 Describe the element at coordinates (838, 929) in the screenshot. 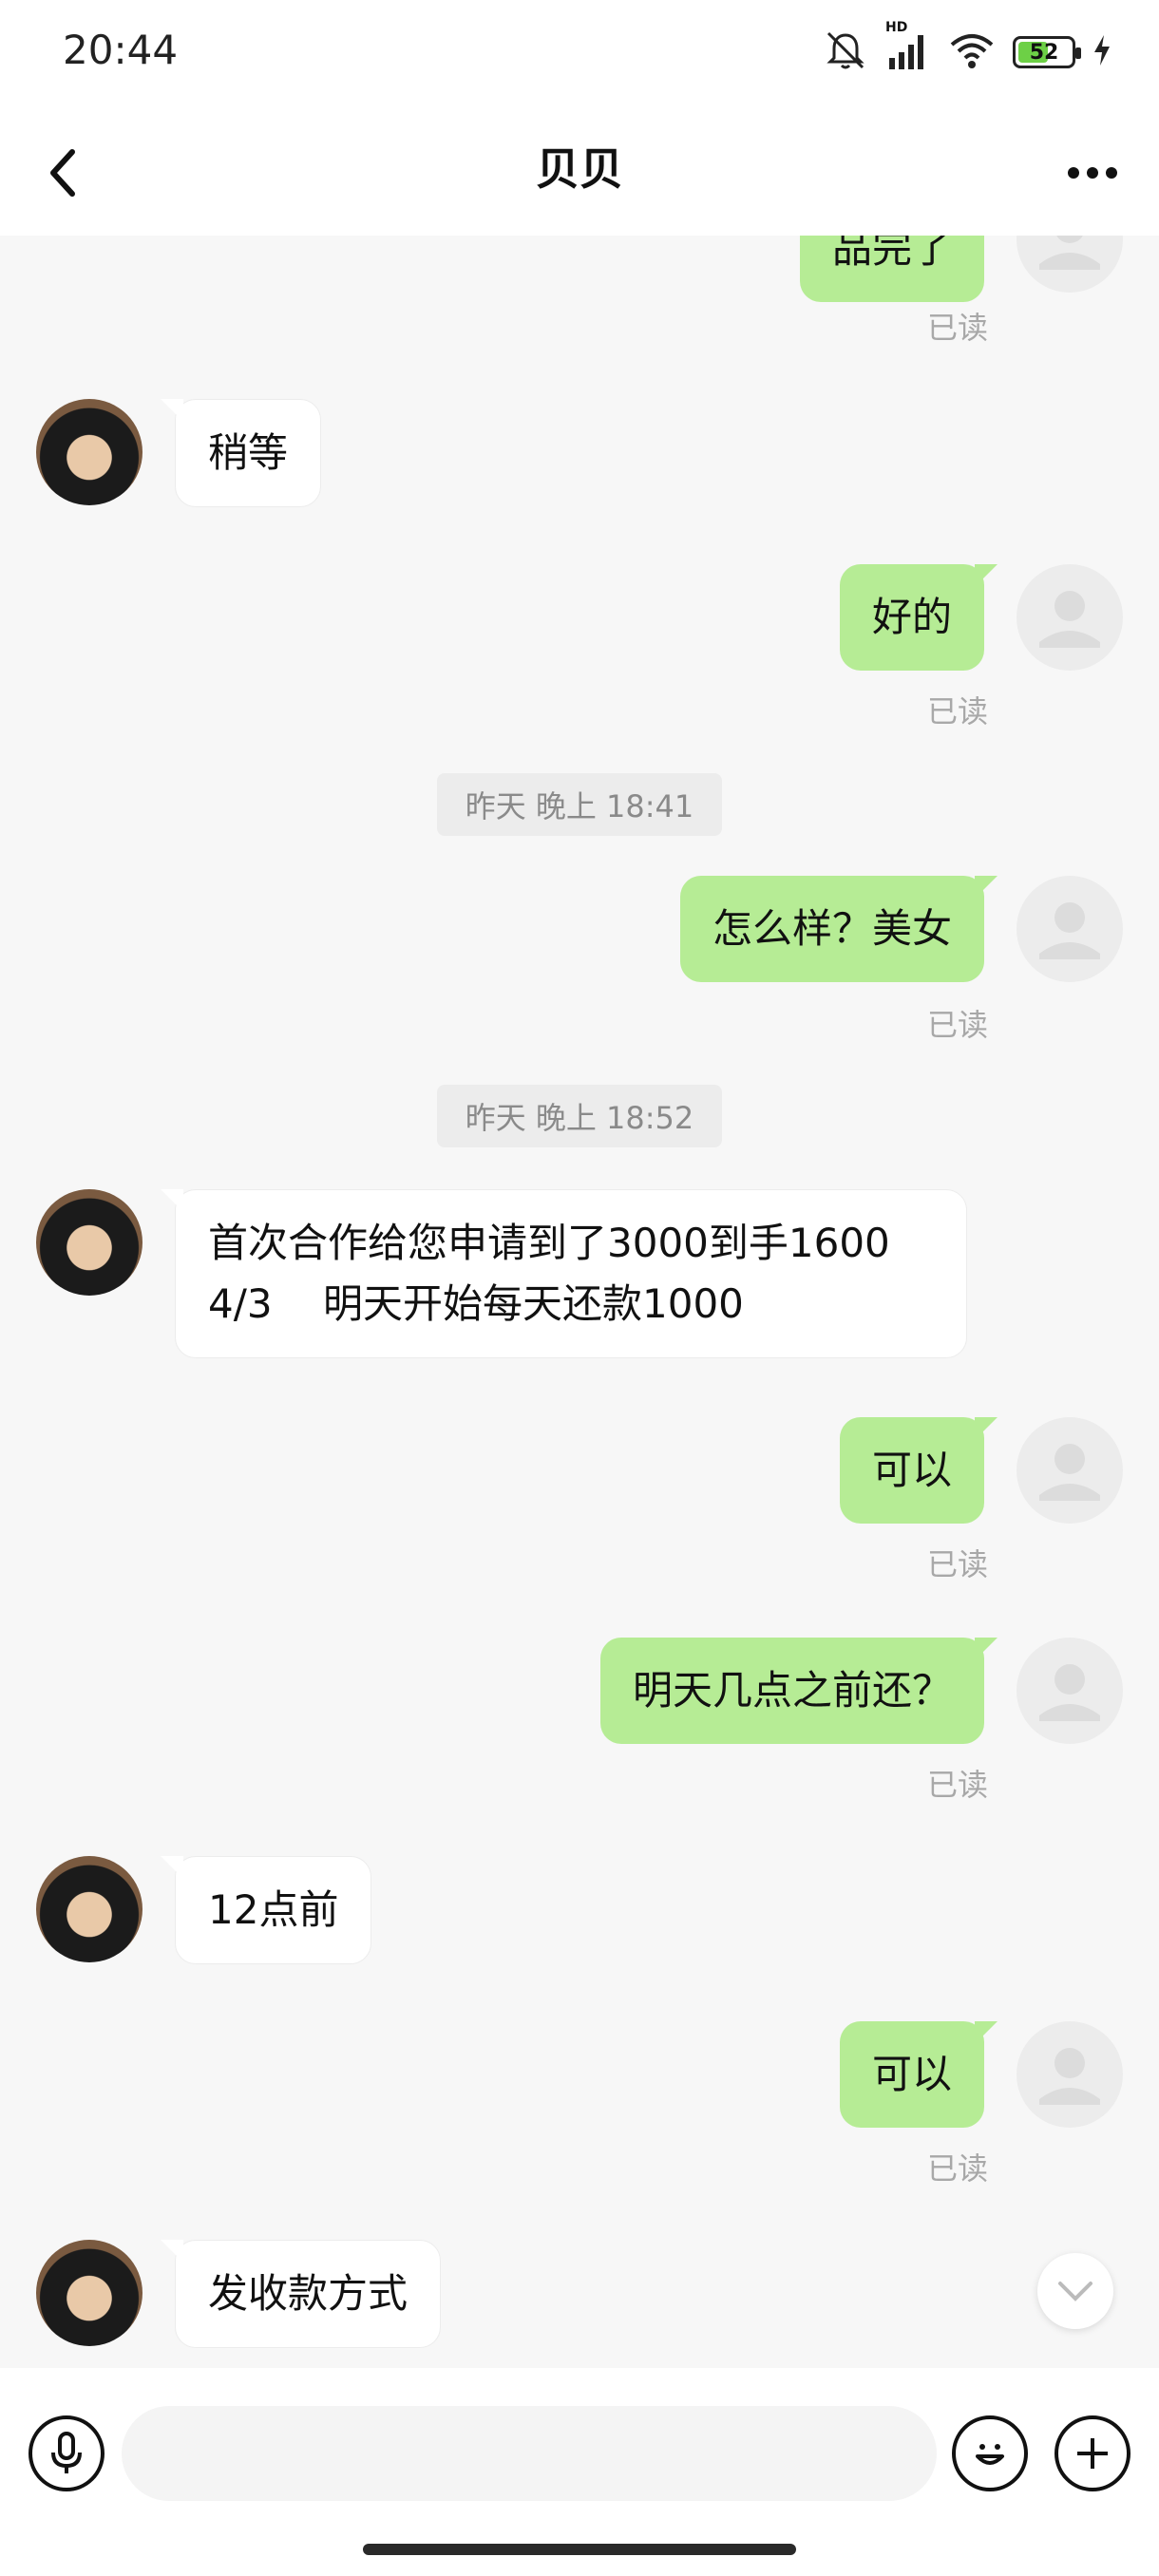

I see `message-outgoing: 怎么样？美女` at that location.